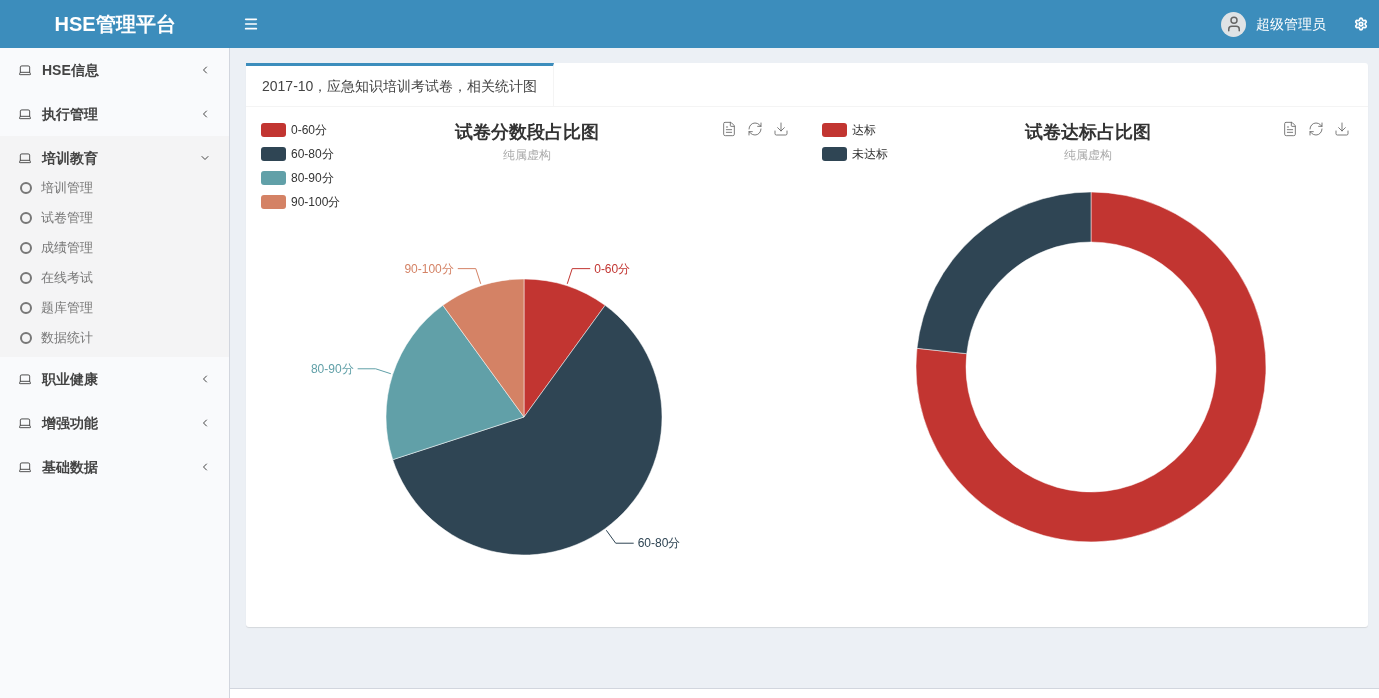 Image resolution: width=1379 pixels, height=698 pixels. Describe the element at coordinates (612, 268) in the screenshot. I see `slice-label: 0-60分` at that location.